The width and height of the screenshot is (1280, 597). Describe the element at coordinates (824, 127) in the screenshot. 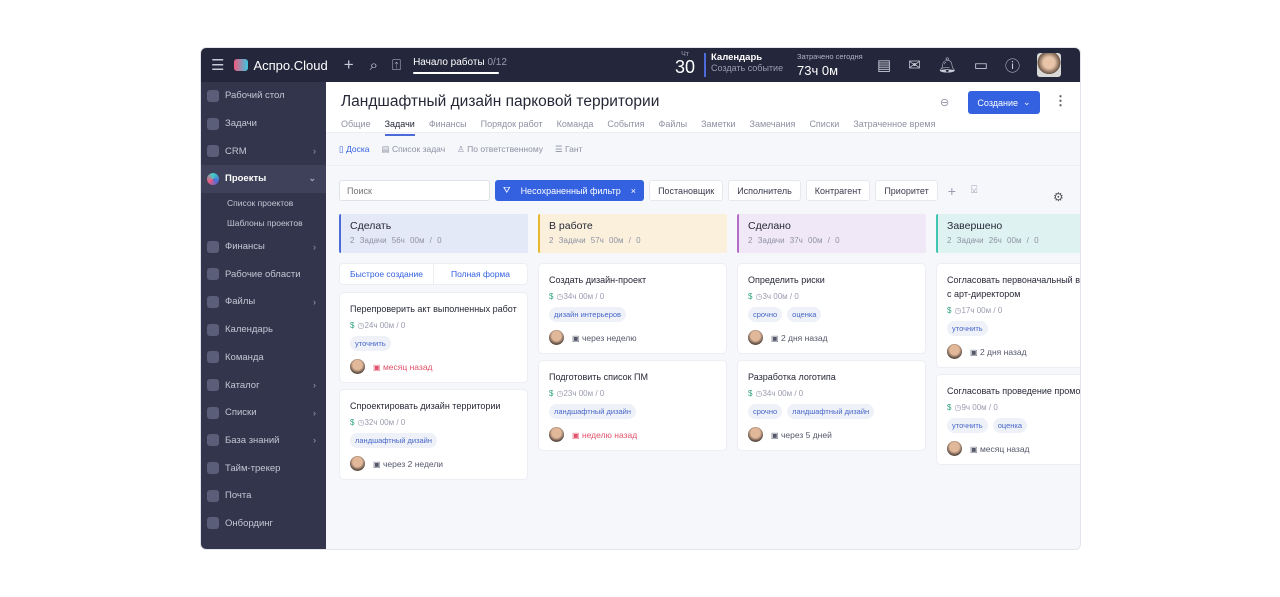

I see `tab: Списки` at that location.